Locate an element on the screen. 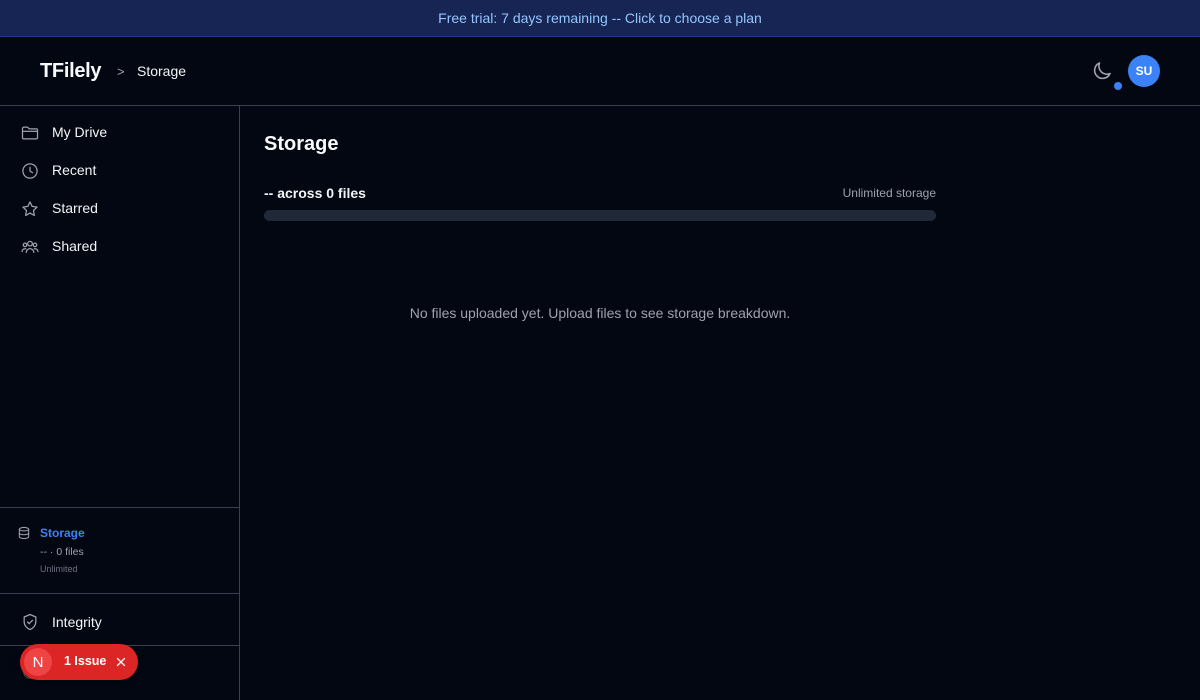  users-icon is located at coordinates (30, 247).